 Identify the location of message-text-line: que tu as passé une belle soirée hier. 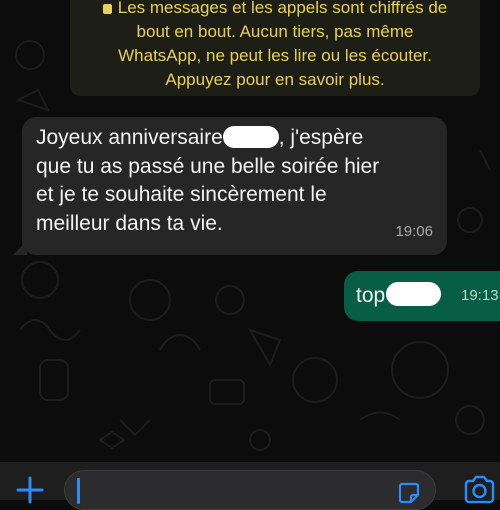
(208, 166).